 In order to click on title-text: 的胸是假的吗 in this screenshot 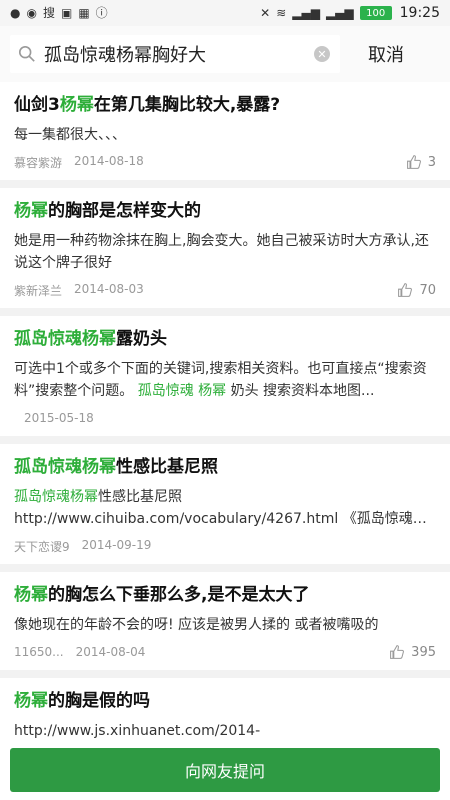, I will do `click(99, 701)`.